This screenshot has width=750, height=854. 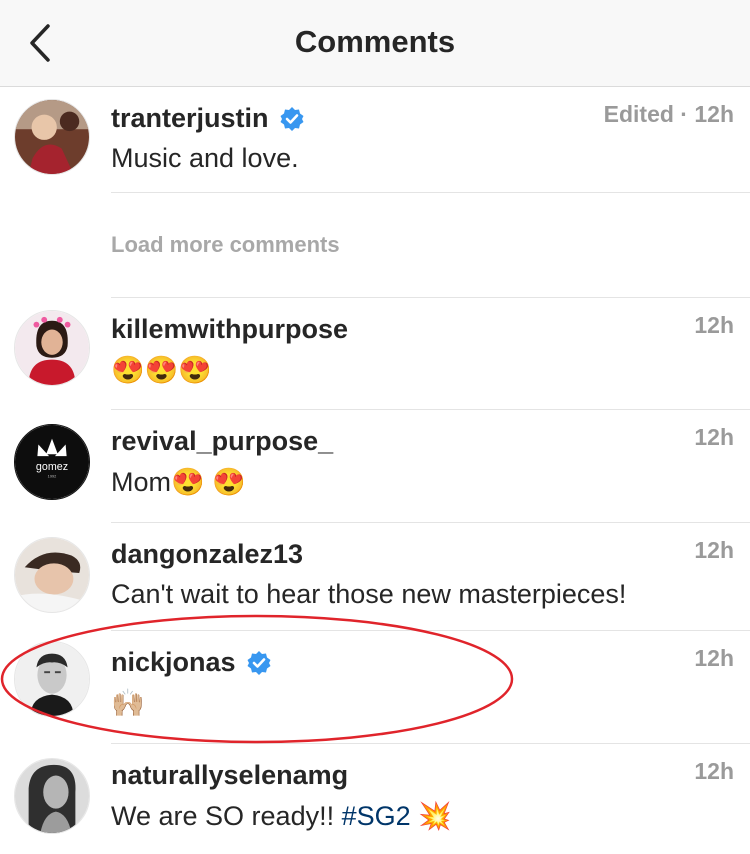 What do you see at coordinates (668, 114) in the screenshot?
I see `timestamp: Edited · 12h` at bounding box center [668, 114].